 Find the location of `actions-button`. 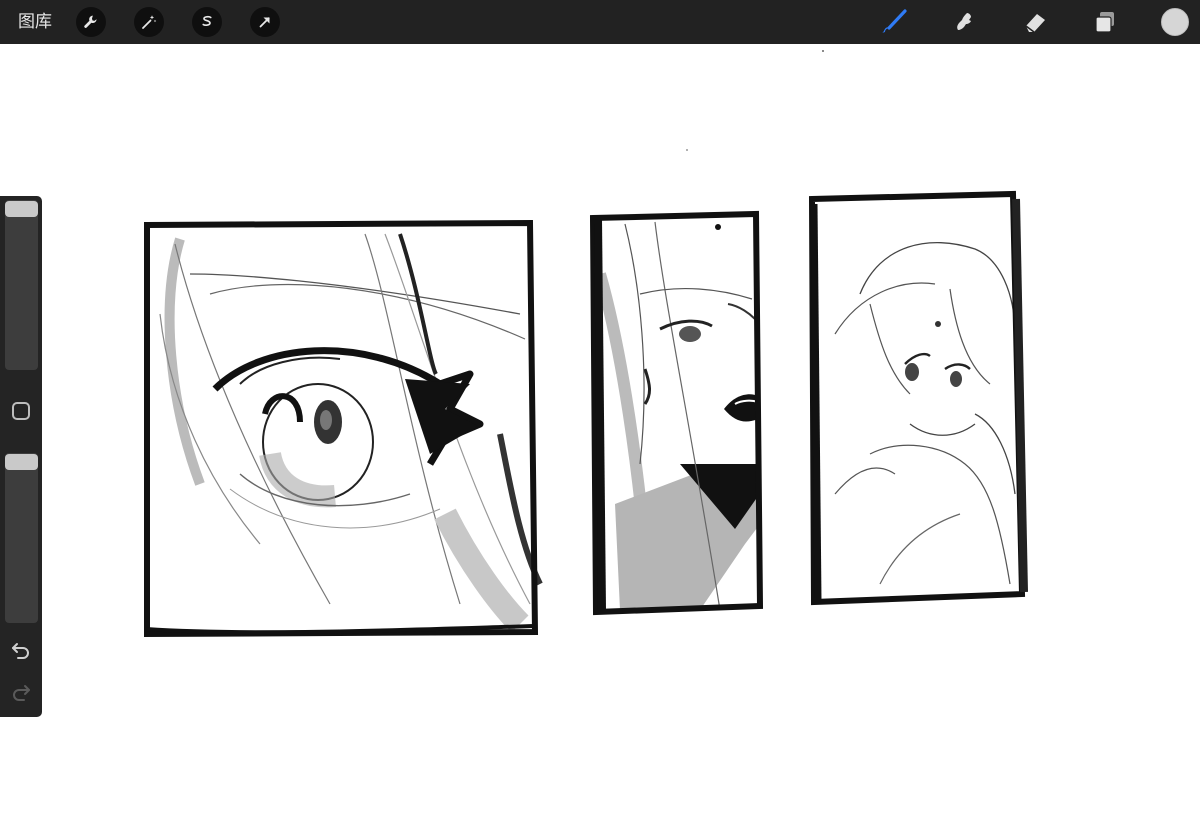

actions-button is located at coordinates (91, 22).